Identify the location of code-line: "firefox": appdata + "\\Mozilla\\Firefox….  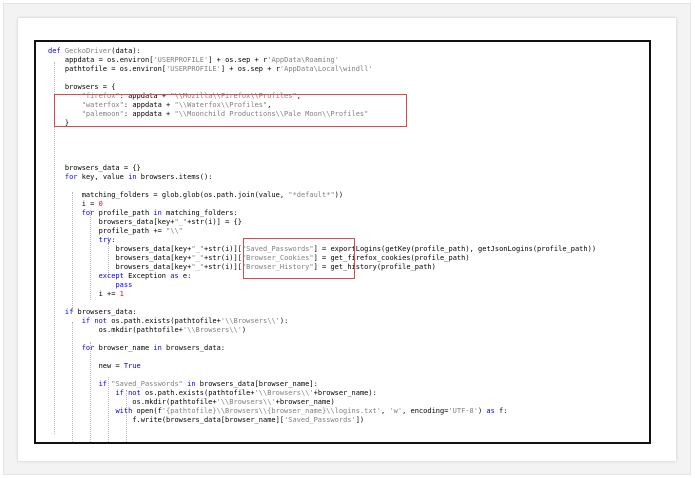
(191, 96).